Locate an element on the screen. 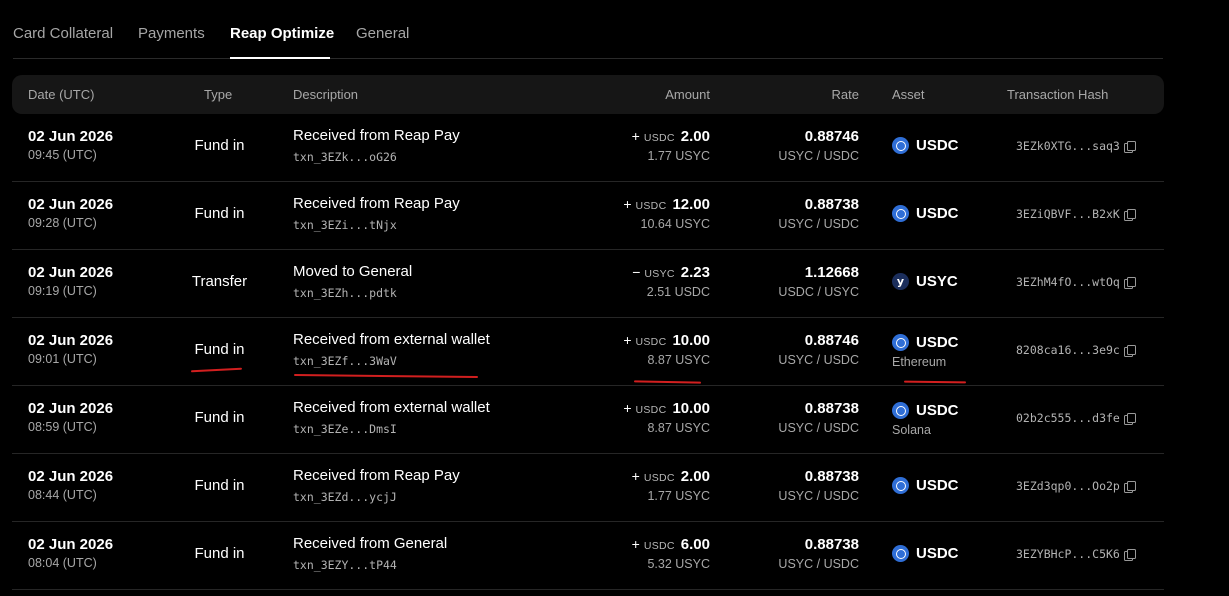 The image size is (1229, 596). column-header-amount: Amount is located at coordinates (687, 94).